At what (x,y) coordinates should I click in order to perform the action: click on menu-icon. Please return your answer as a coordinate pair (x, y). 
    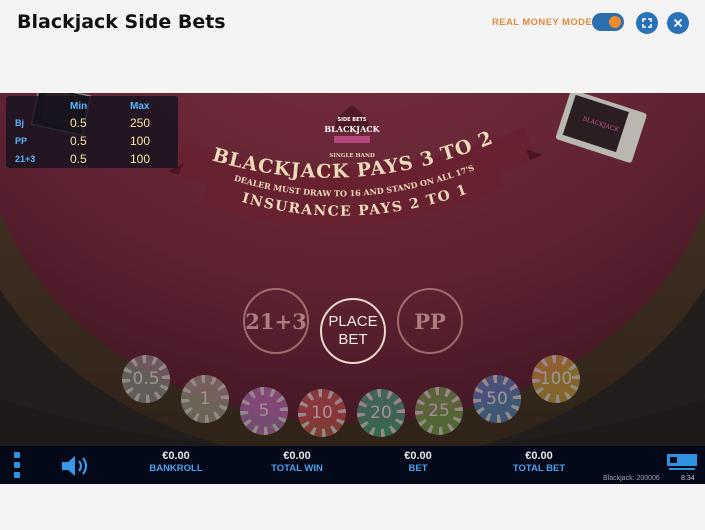
    Looking at the image, I should click on (19, 466).